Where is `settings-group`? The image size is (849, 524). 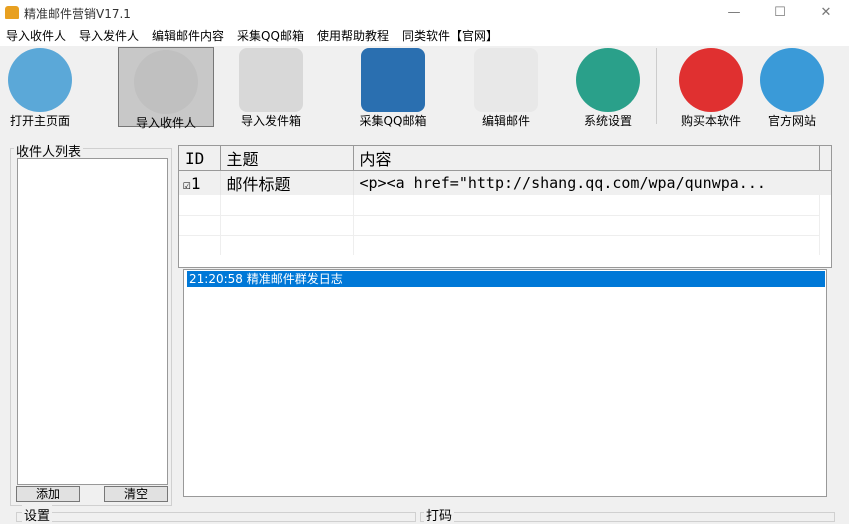
settings-group is located at coordinates (216, 517).